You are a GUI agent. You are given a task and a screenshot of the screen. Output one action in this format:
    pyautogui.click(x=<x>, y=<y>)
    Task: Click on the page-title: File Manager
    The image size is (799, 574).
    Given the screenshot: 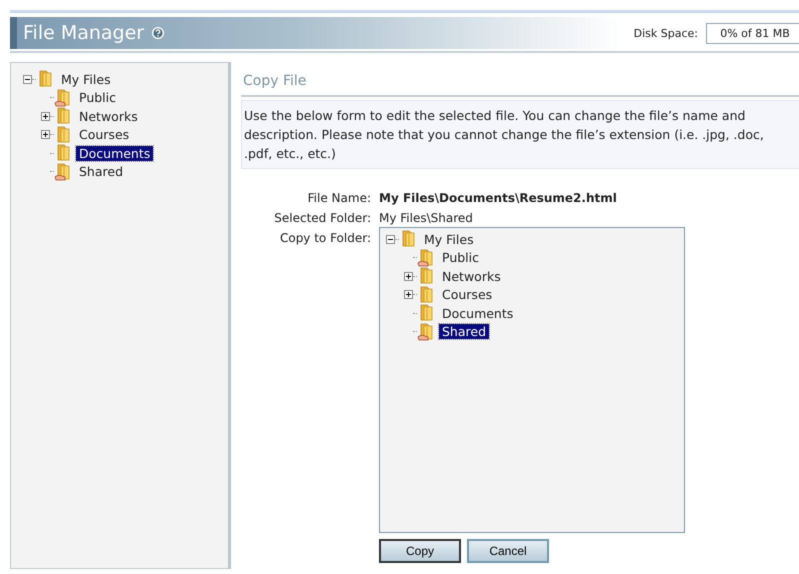 What is the action you would take?
    pyautogui.click(x=83, y=33)
    